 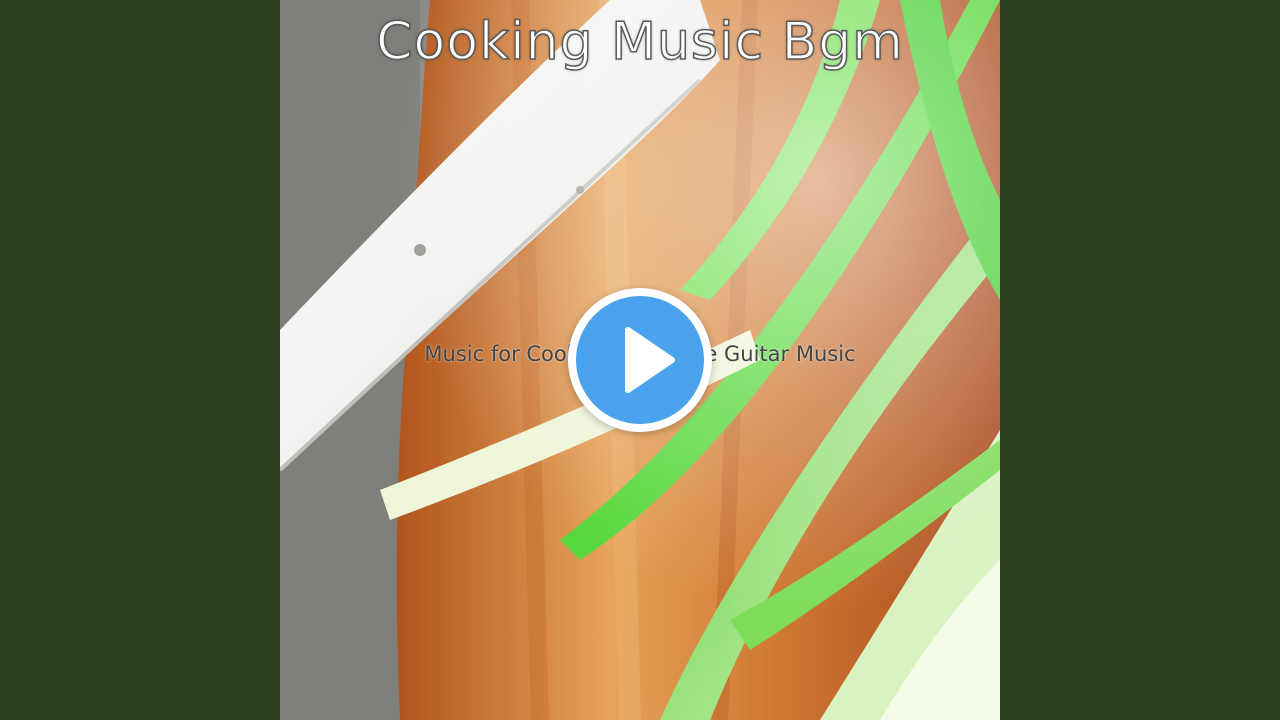 I want to click on play-icon, so click(x=650, y=360).